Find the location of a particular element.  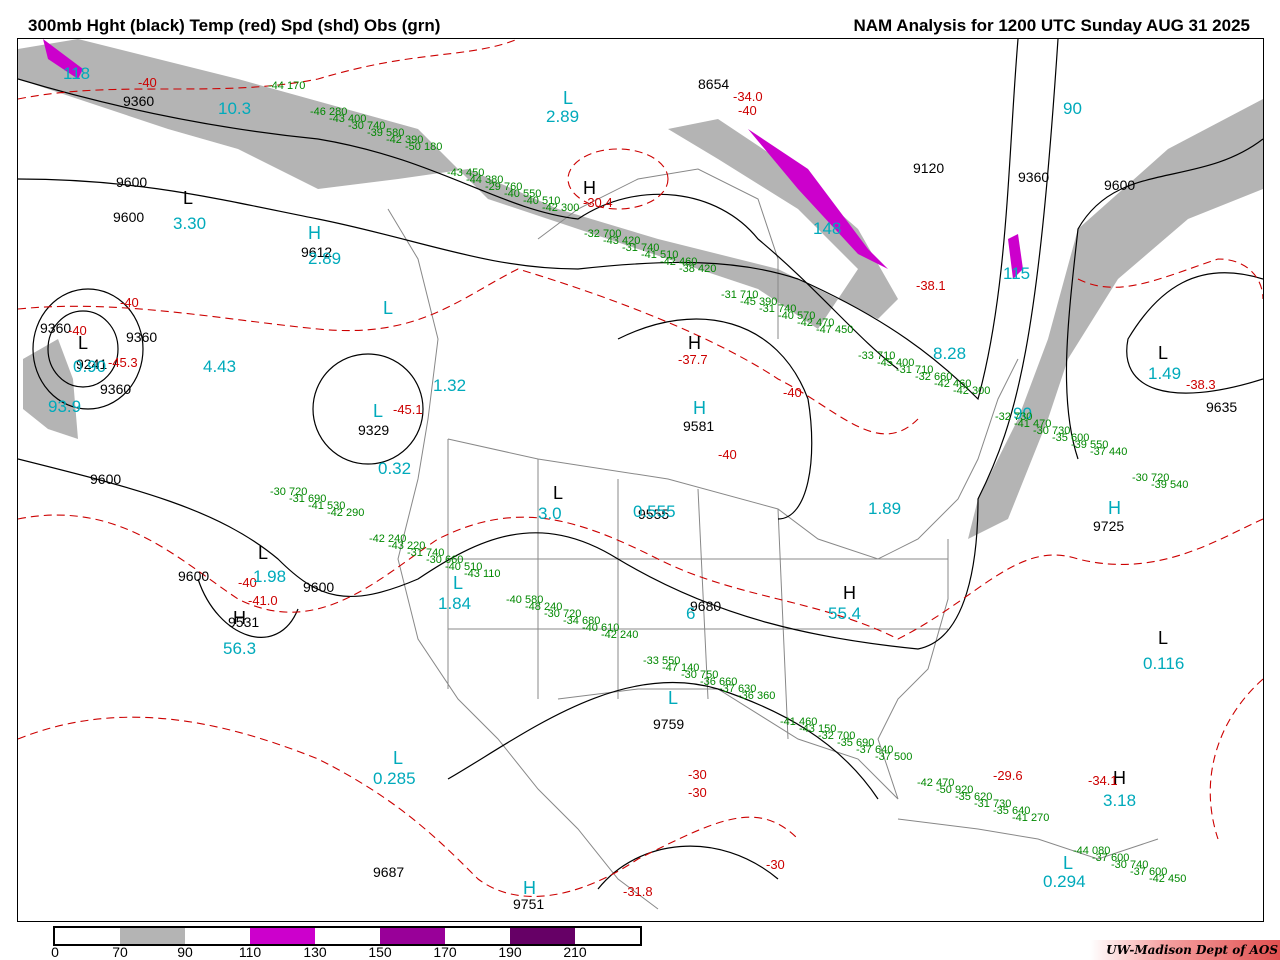

legend-tick: 110 is located at coordinates (250, 952).